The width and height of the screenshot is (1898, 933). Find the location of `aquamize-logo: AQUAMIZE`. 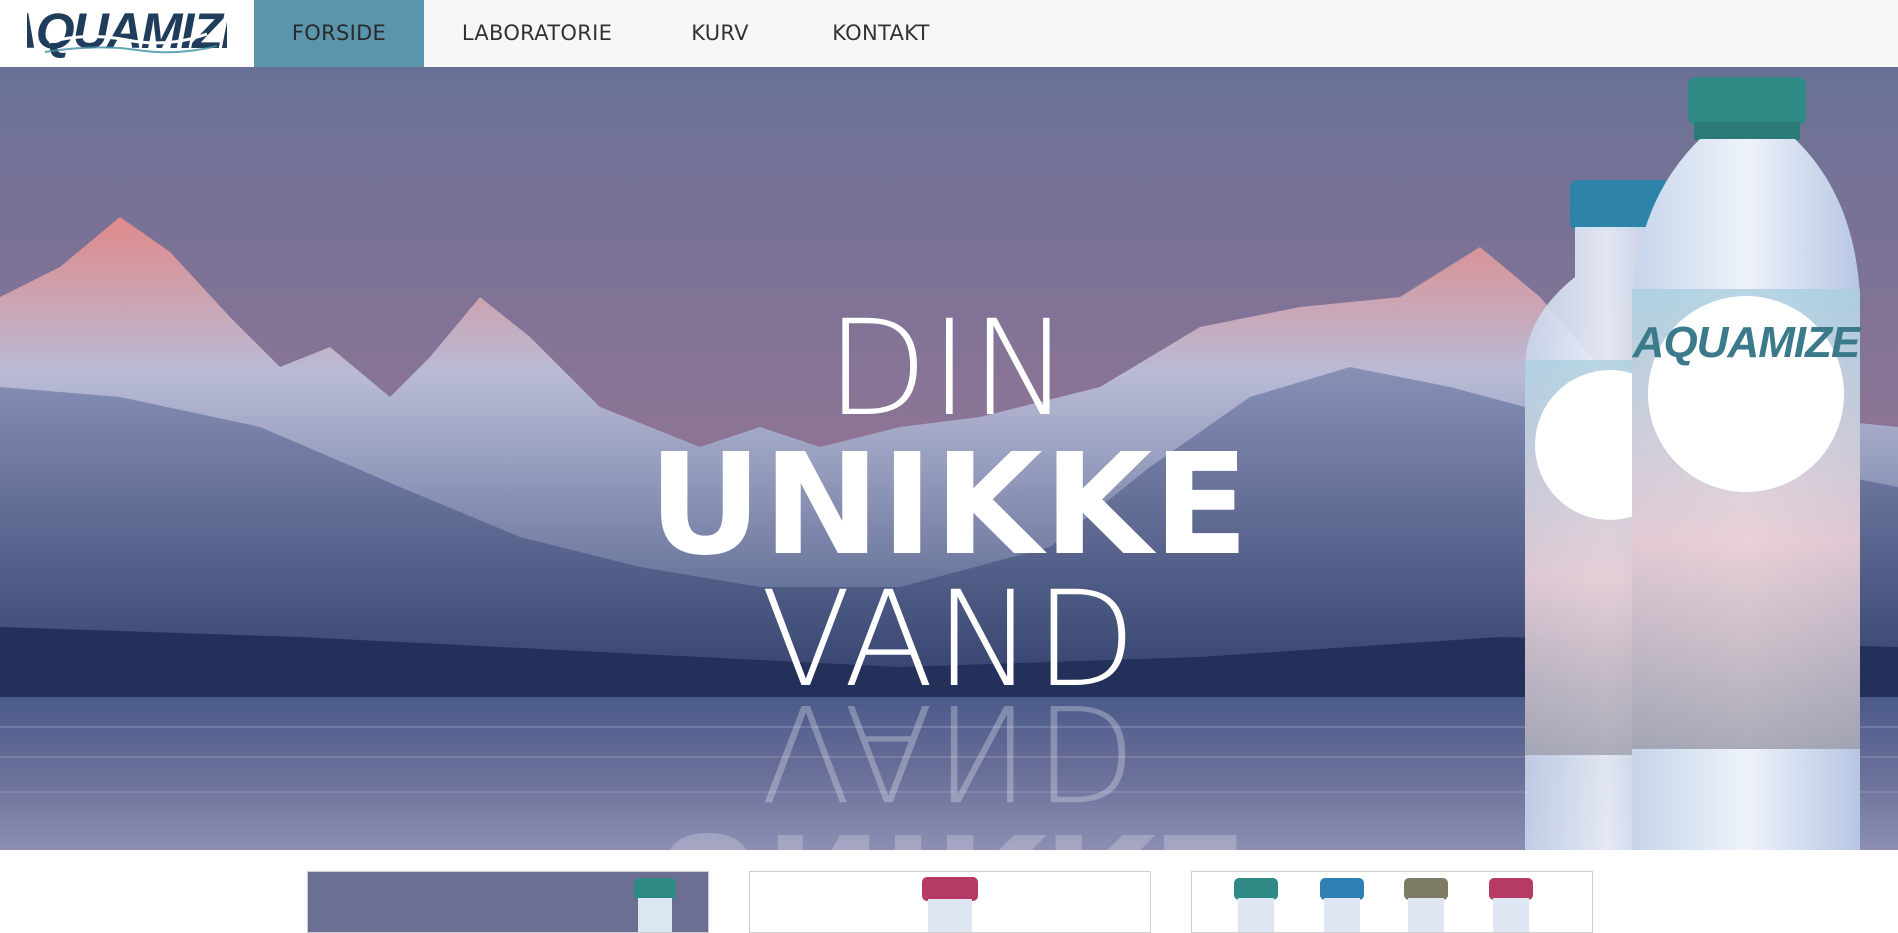

aquamize-logo: AQUAMIZE is located at coordinates (127, 31).